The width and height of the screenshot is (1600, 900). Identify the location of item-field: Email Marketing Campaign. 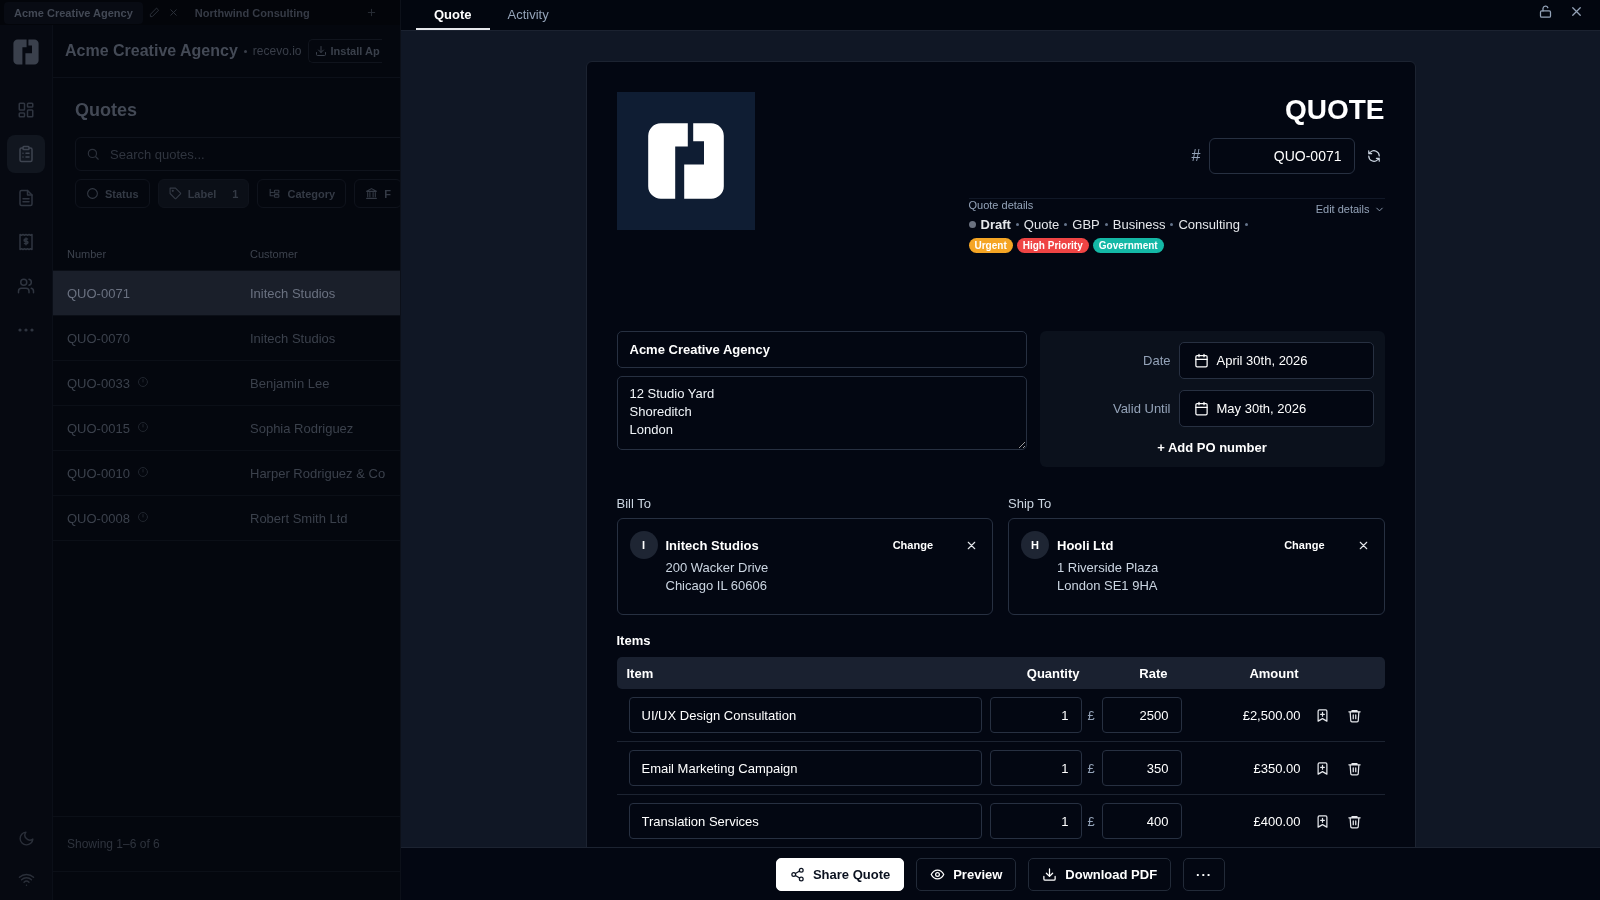
(805, 768).